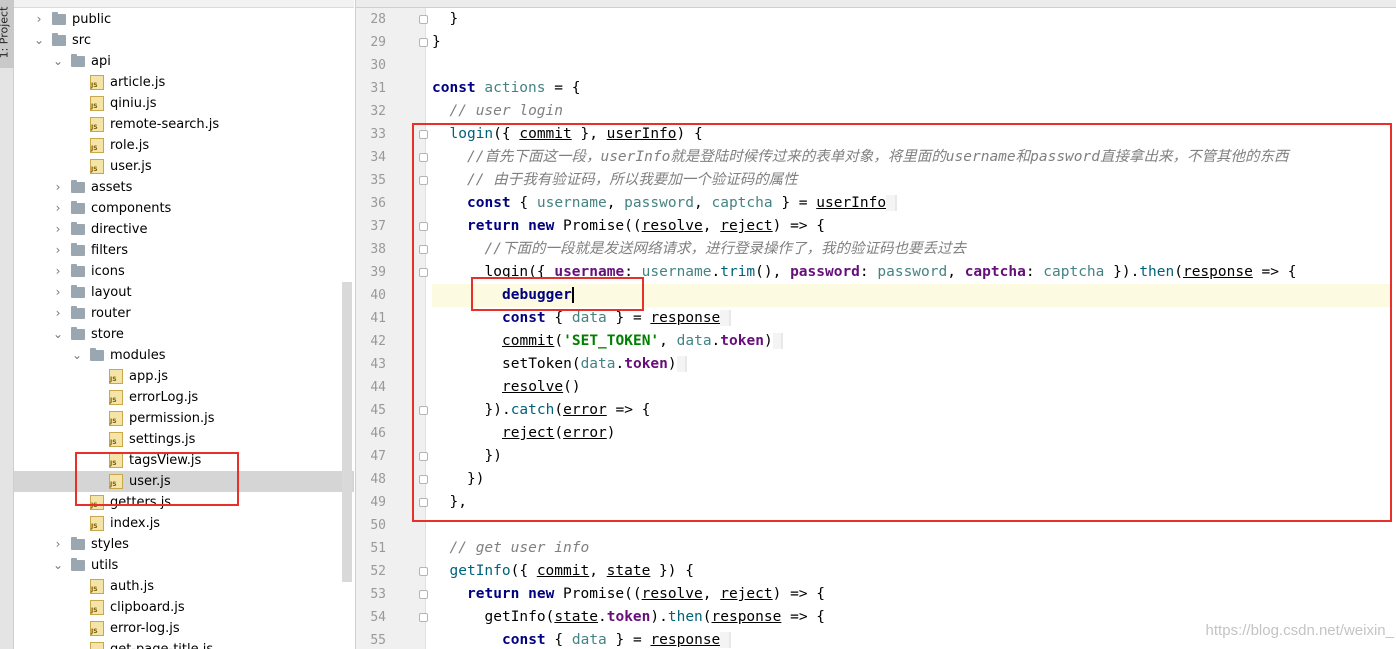 The width and height of the screenshot is (1396, 649). I want to click on line-number: 37, so click(378, 226).